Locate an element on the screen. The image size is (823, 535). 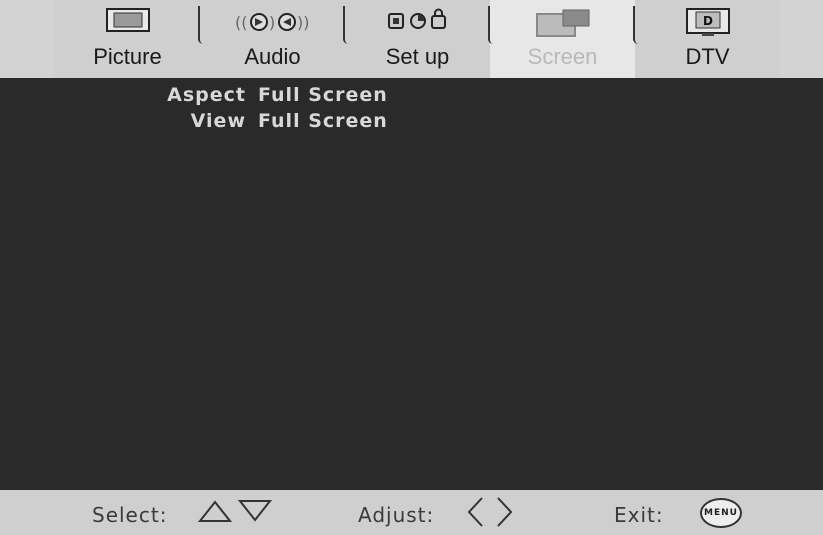
tab-setup: Set up is located at coordinates (416, 39).